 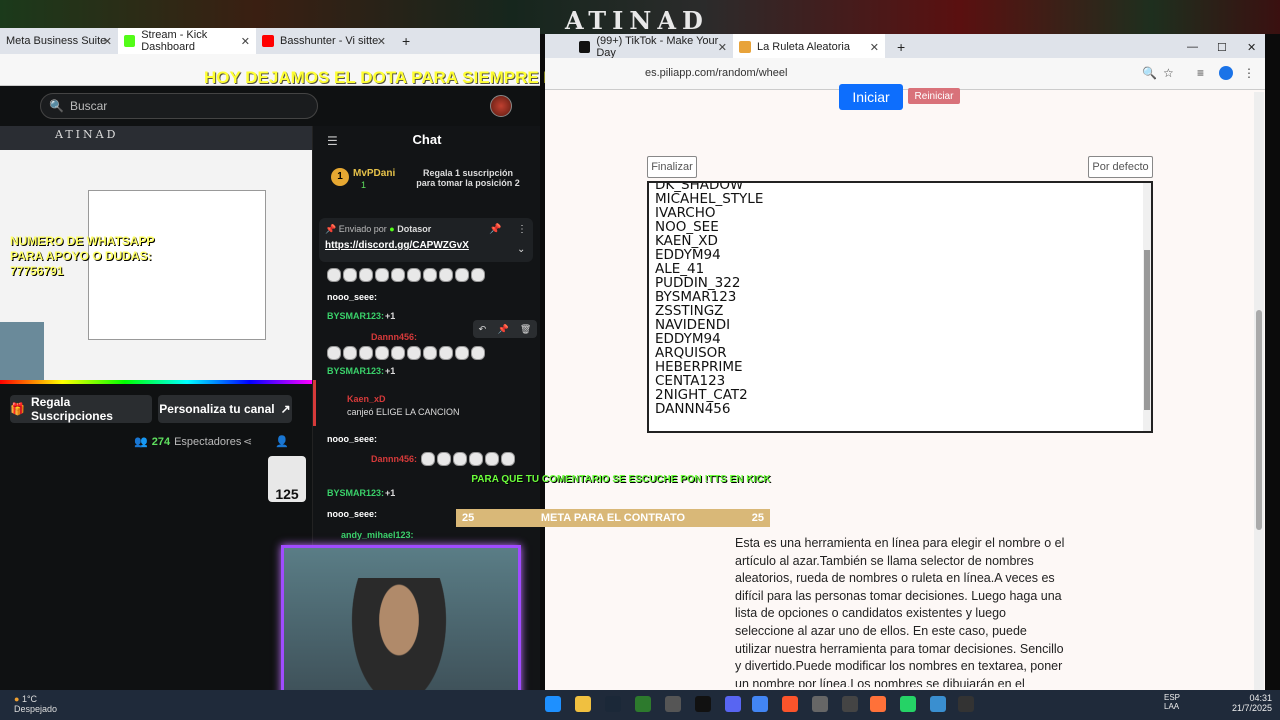 What do you see at coordinates (366, 399) in the screenshot?
I see `chat-username: Kaen_xD` at bounding box center [366, 399].